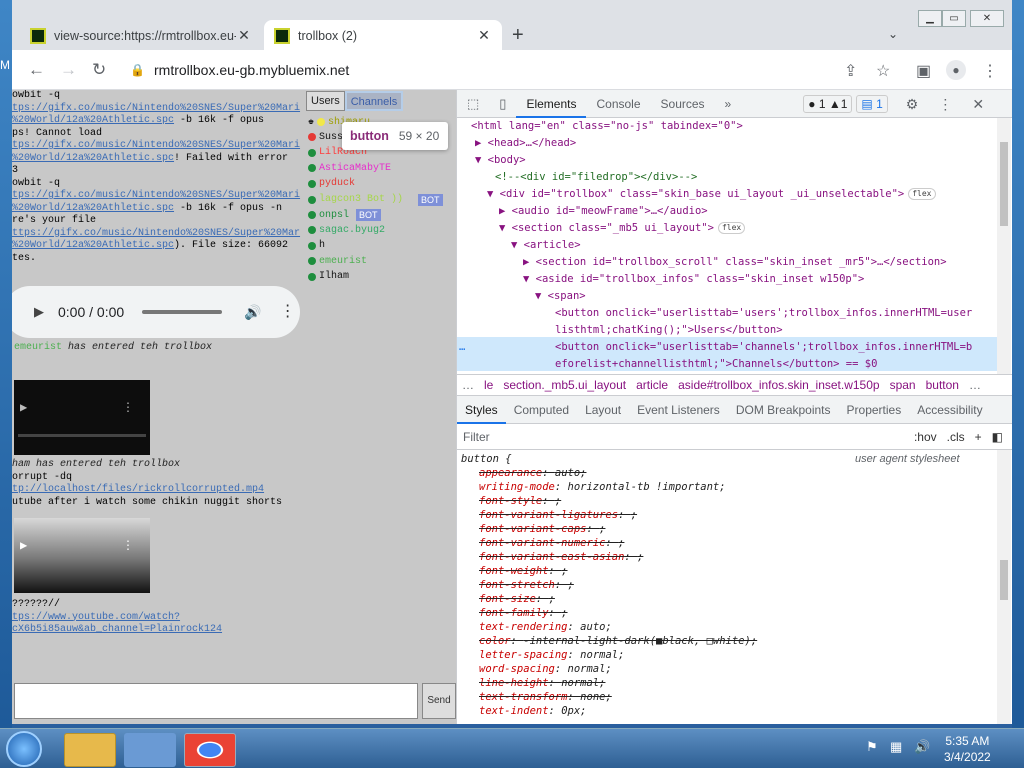 The image size is (1024, 768). Describe the element at coordinates (82, 417) in the screenshot. I see `video-player-1: ▶ ⋮` at that location.